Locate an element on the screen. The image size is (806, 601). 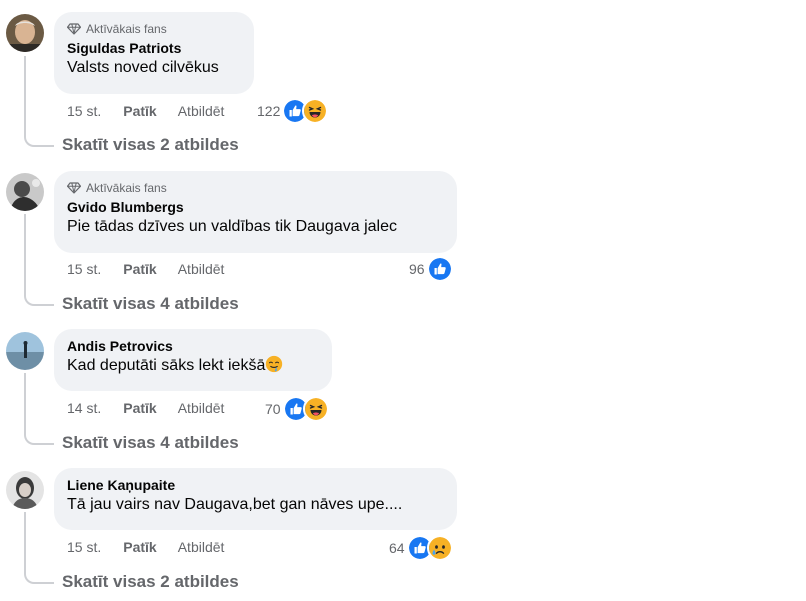
reaction-count: 70 is located at coordinates (273, 409).